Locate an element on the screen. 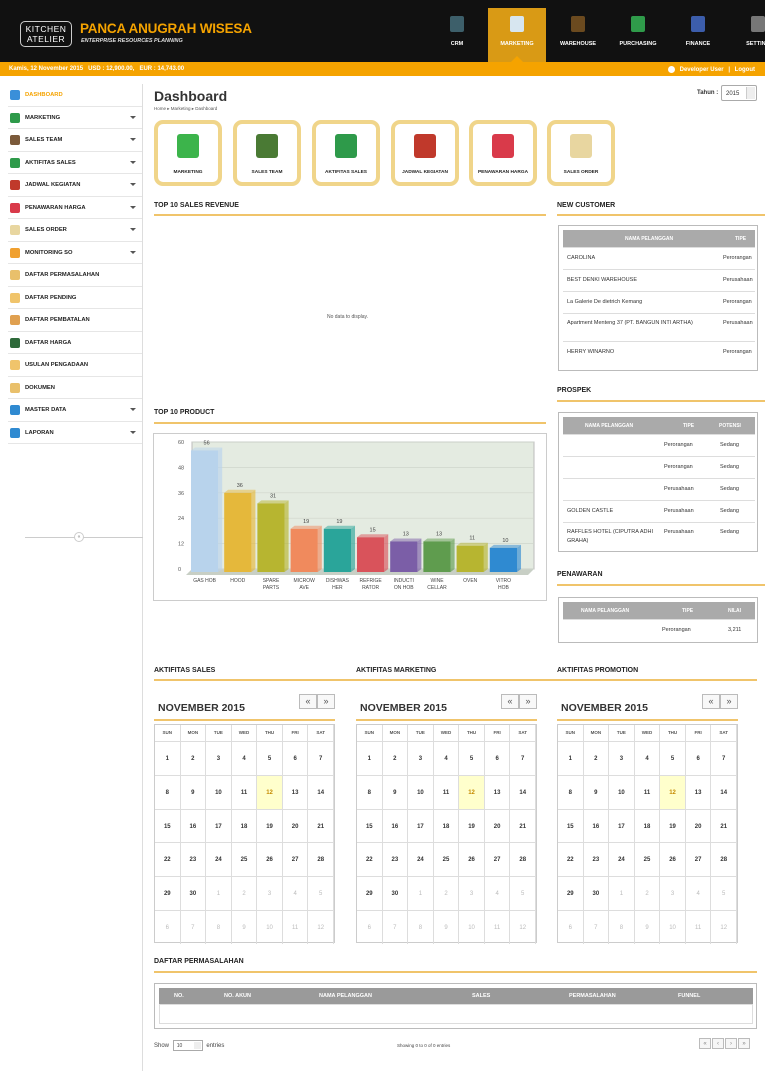 The image size is (765, 1071). column-header: FUNNEL is located at coordinates (689, 996).